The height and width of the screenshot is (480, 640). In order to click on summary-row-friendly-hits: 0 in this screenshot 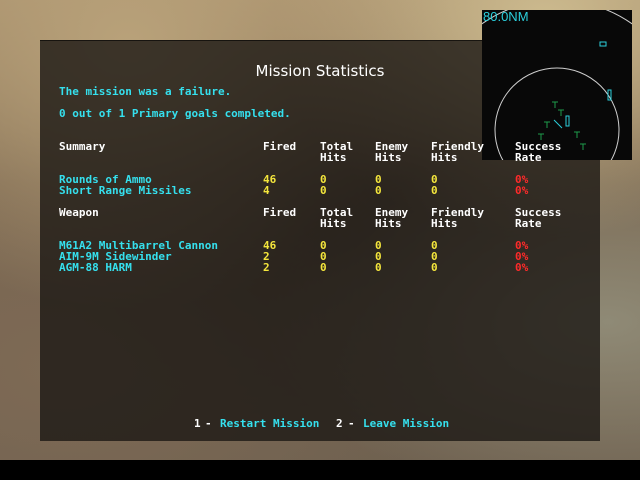, I will do `click(434, 190)`.